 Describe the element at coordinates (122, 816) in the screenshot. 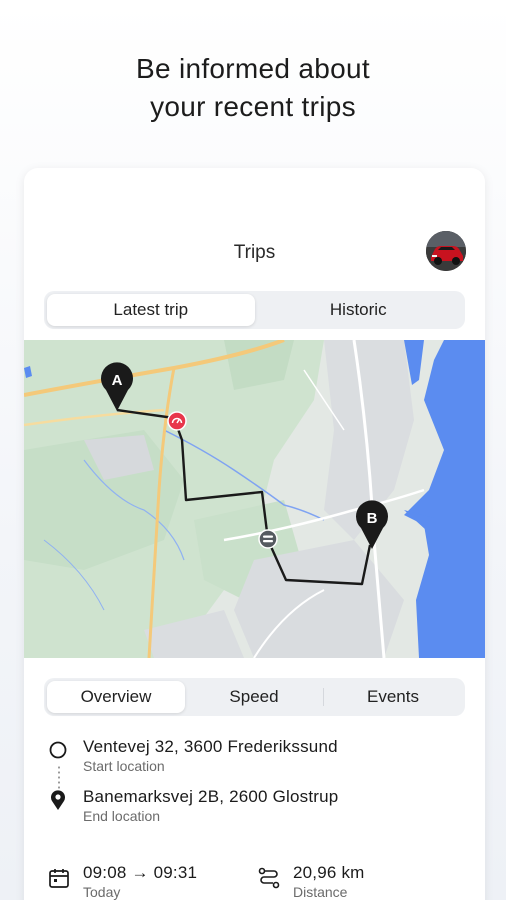

I see `end-caption: End location` at that location.